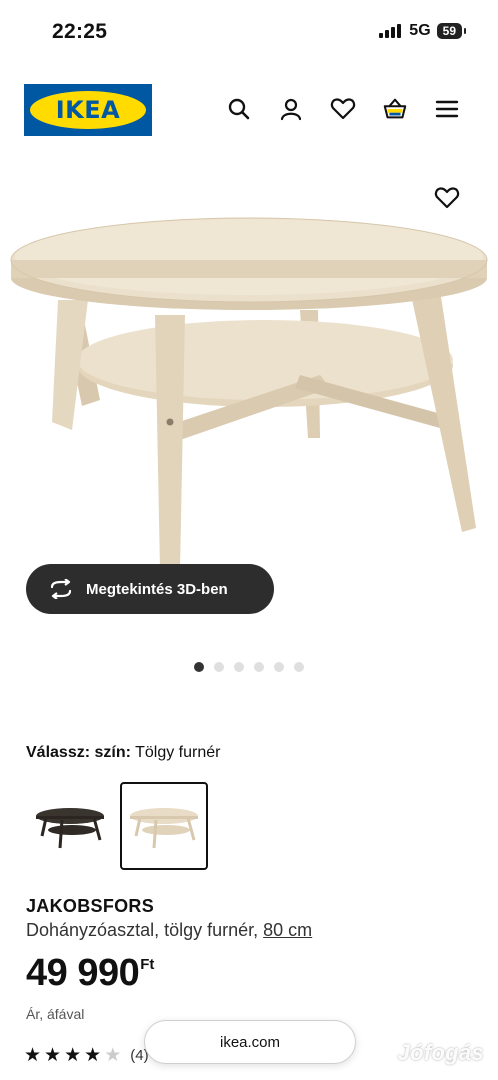 The image size is (498, 1080). Describe the element at coordinates (117, 826) in the screenshot. I see `color-swatches` at that location.